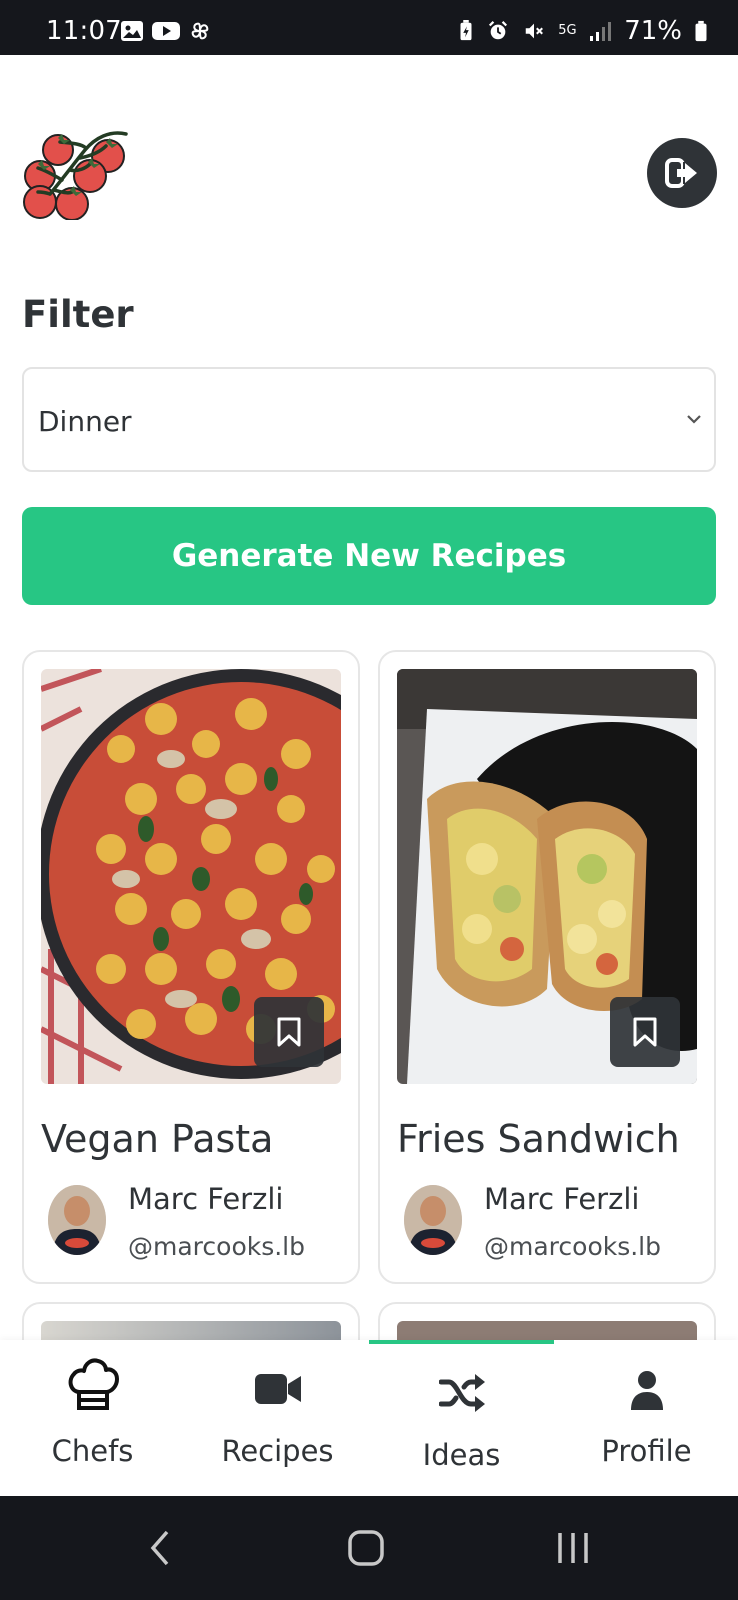  I want to click on bottom-navigation: Chefs Recipes Ideas Profile, so click(369, 1418).